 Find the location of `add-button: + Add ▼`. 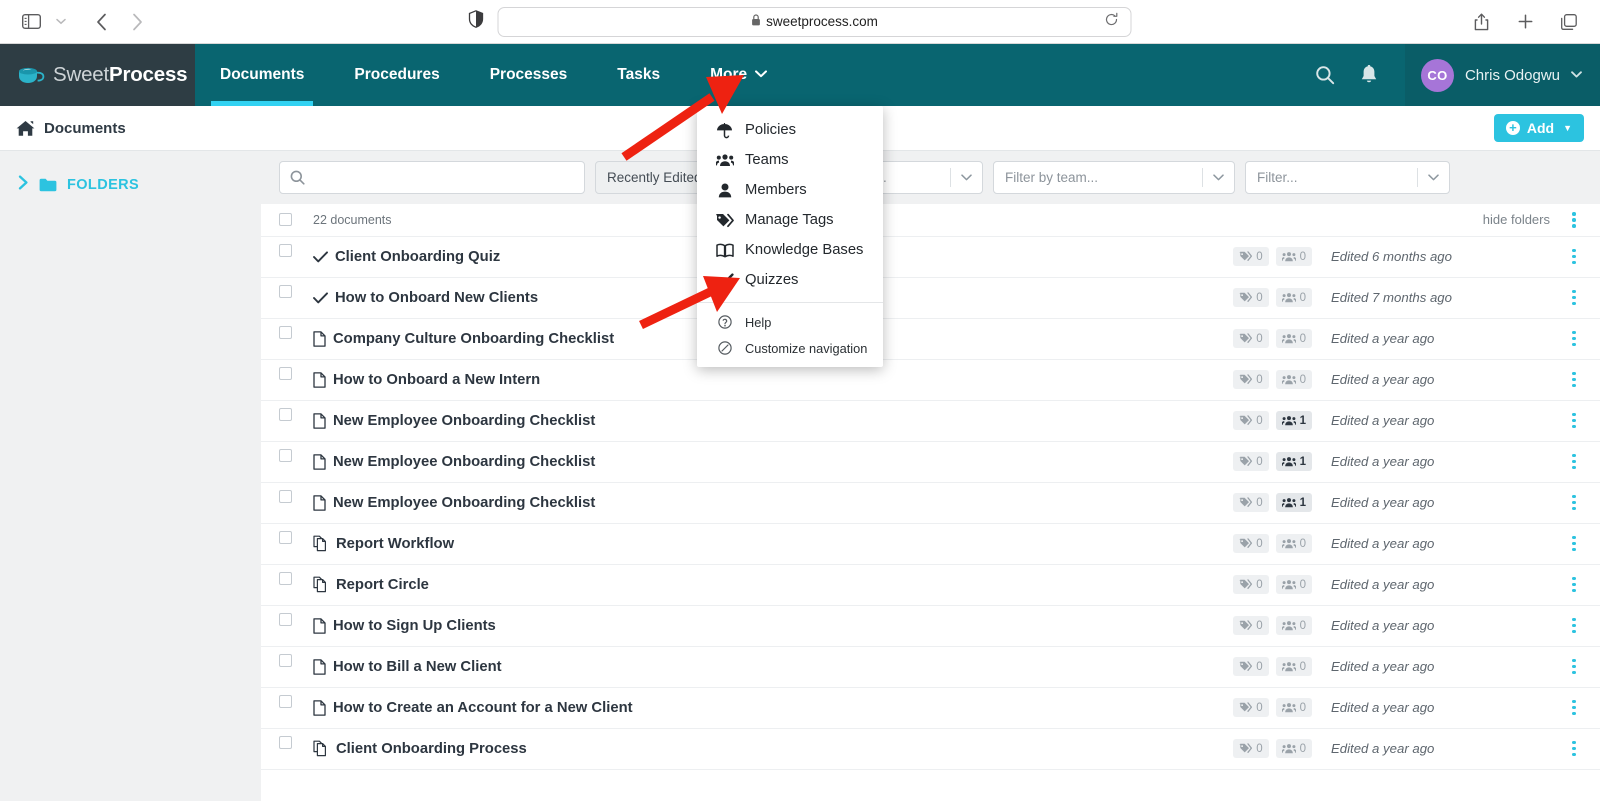

add-button: + Add ▼ is located at coordinates (1538, 128).